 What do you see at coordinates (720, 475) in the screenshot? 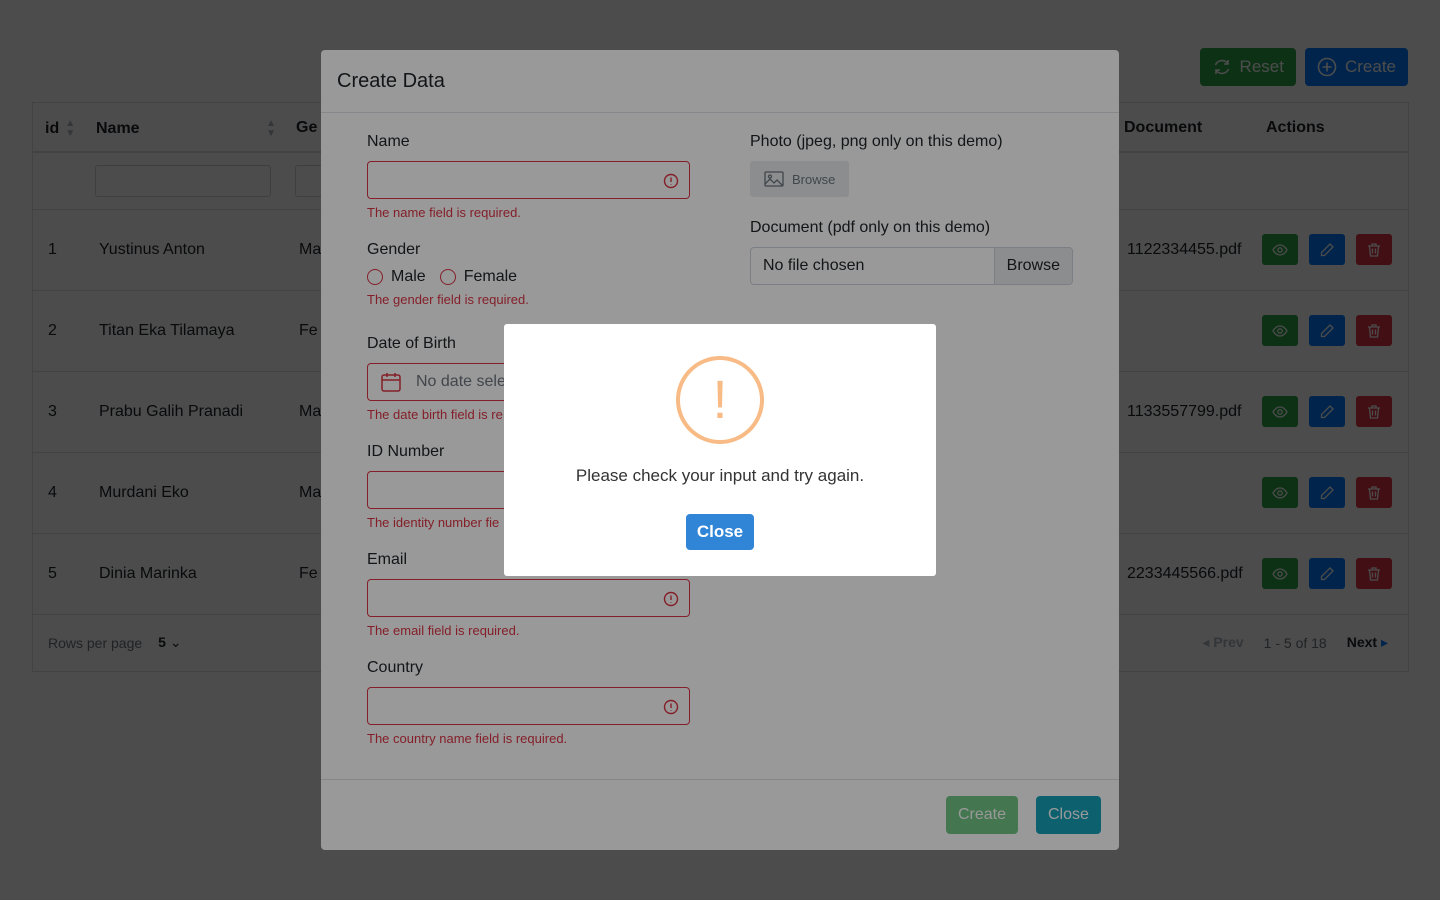
I see `alert-message: Please check your input and try again.` at bounding box center [720, 475].